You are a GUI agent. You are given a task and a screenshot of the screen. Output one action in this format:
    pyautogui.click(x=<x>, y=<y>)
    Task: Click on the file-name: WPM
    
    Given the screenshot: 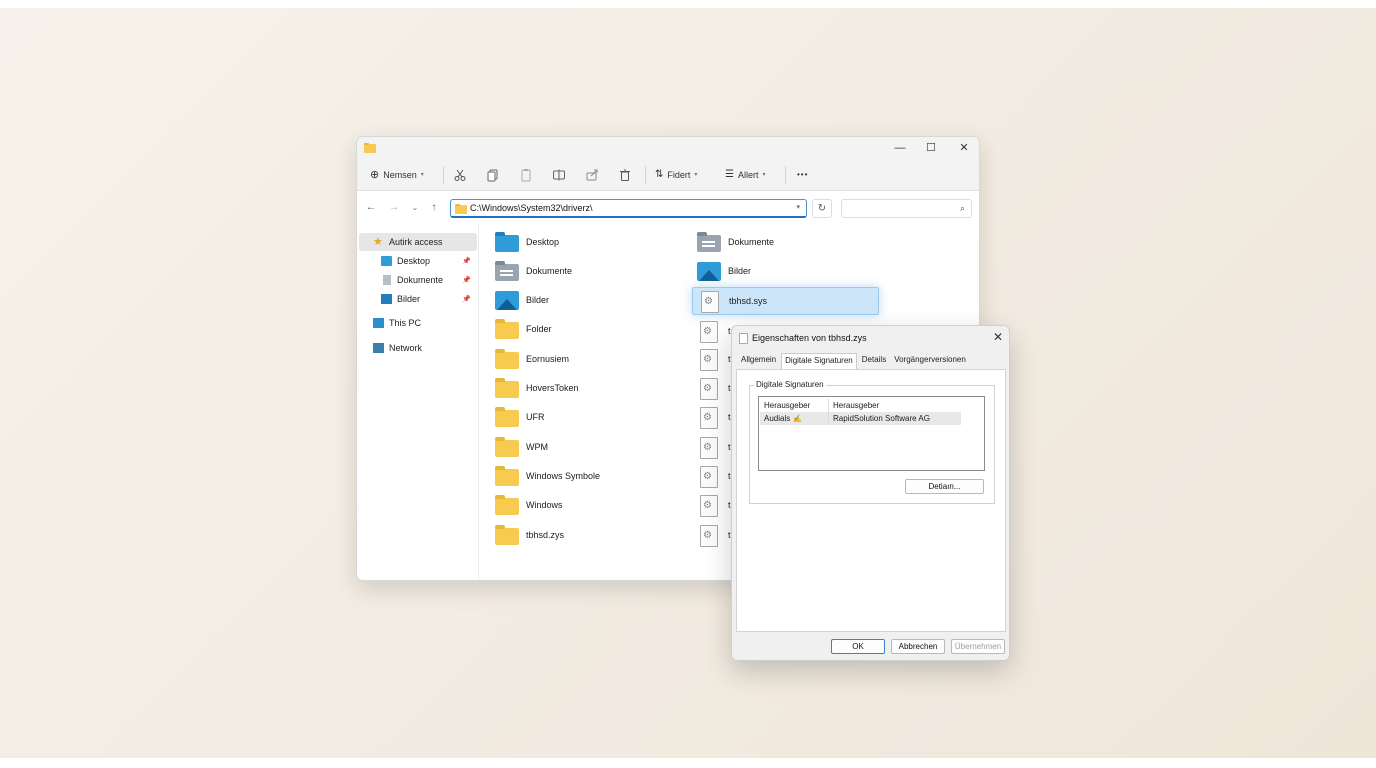 What is the action you would take?
    pyautogui.click(x=537, y=447)
    